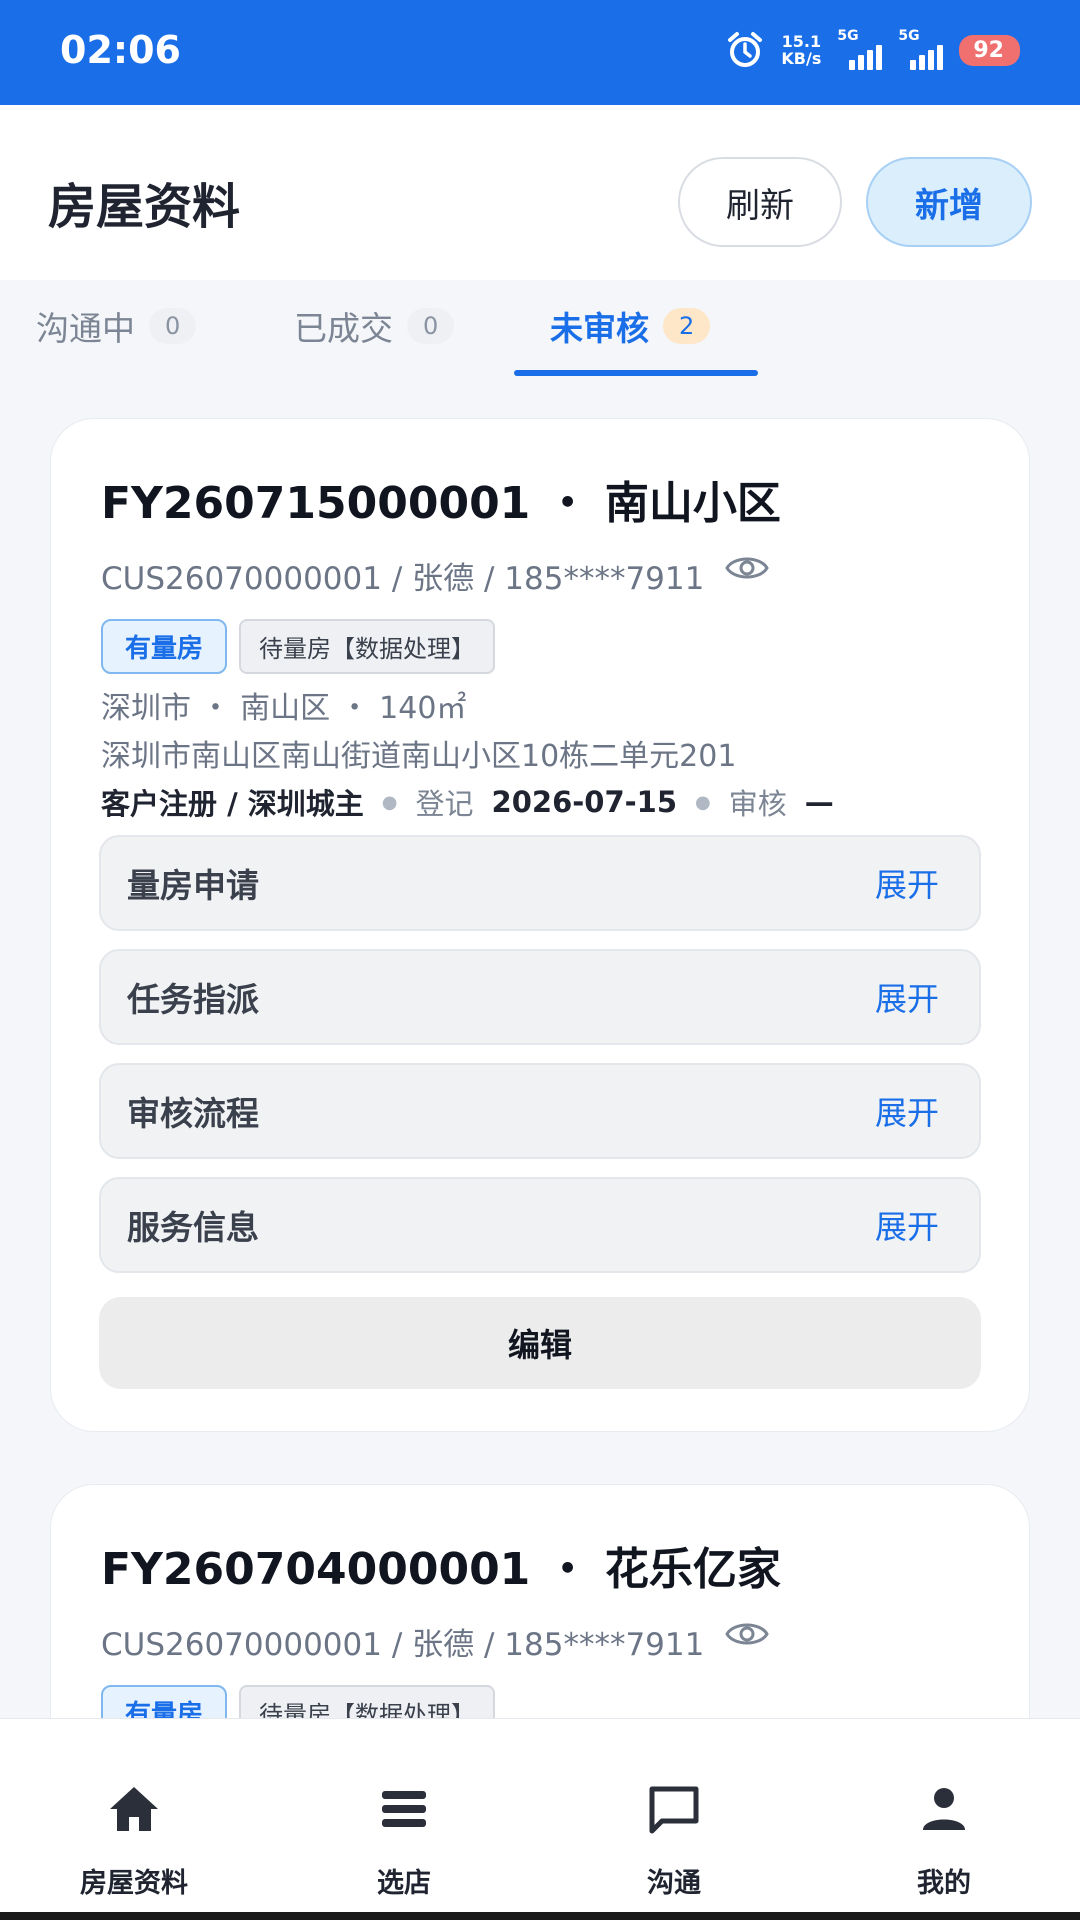 The height and width of the screenshot is (1920, 1080). What do you see at coordinates (745, 49) in the screenshot?
I see `alarm-icon` at bounding box center [745, 49].